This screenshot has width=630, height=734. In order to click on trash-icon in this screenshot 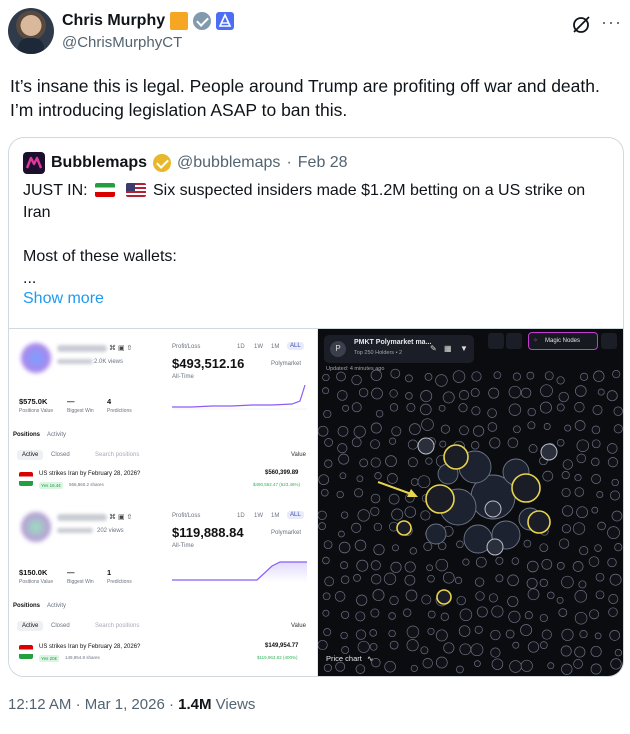, I will do `click(609, 341)`.